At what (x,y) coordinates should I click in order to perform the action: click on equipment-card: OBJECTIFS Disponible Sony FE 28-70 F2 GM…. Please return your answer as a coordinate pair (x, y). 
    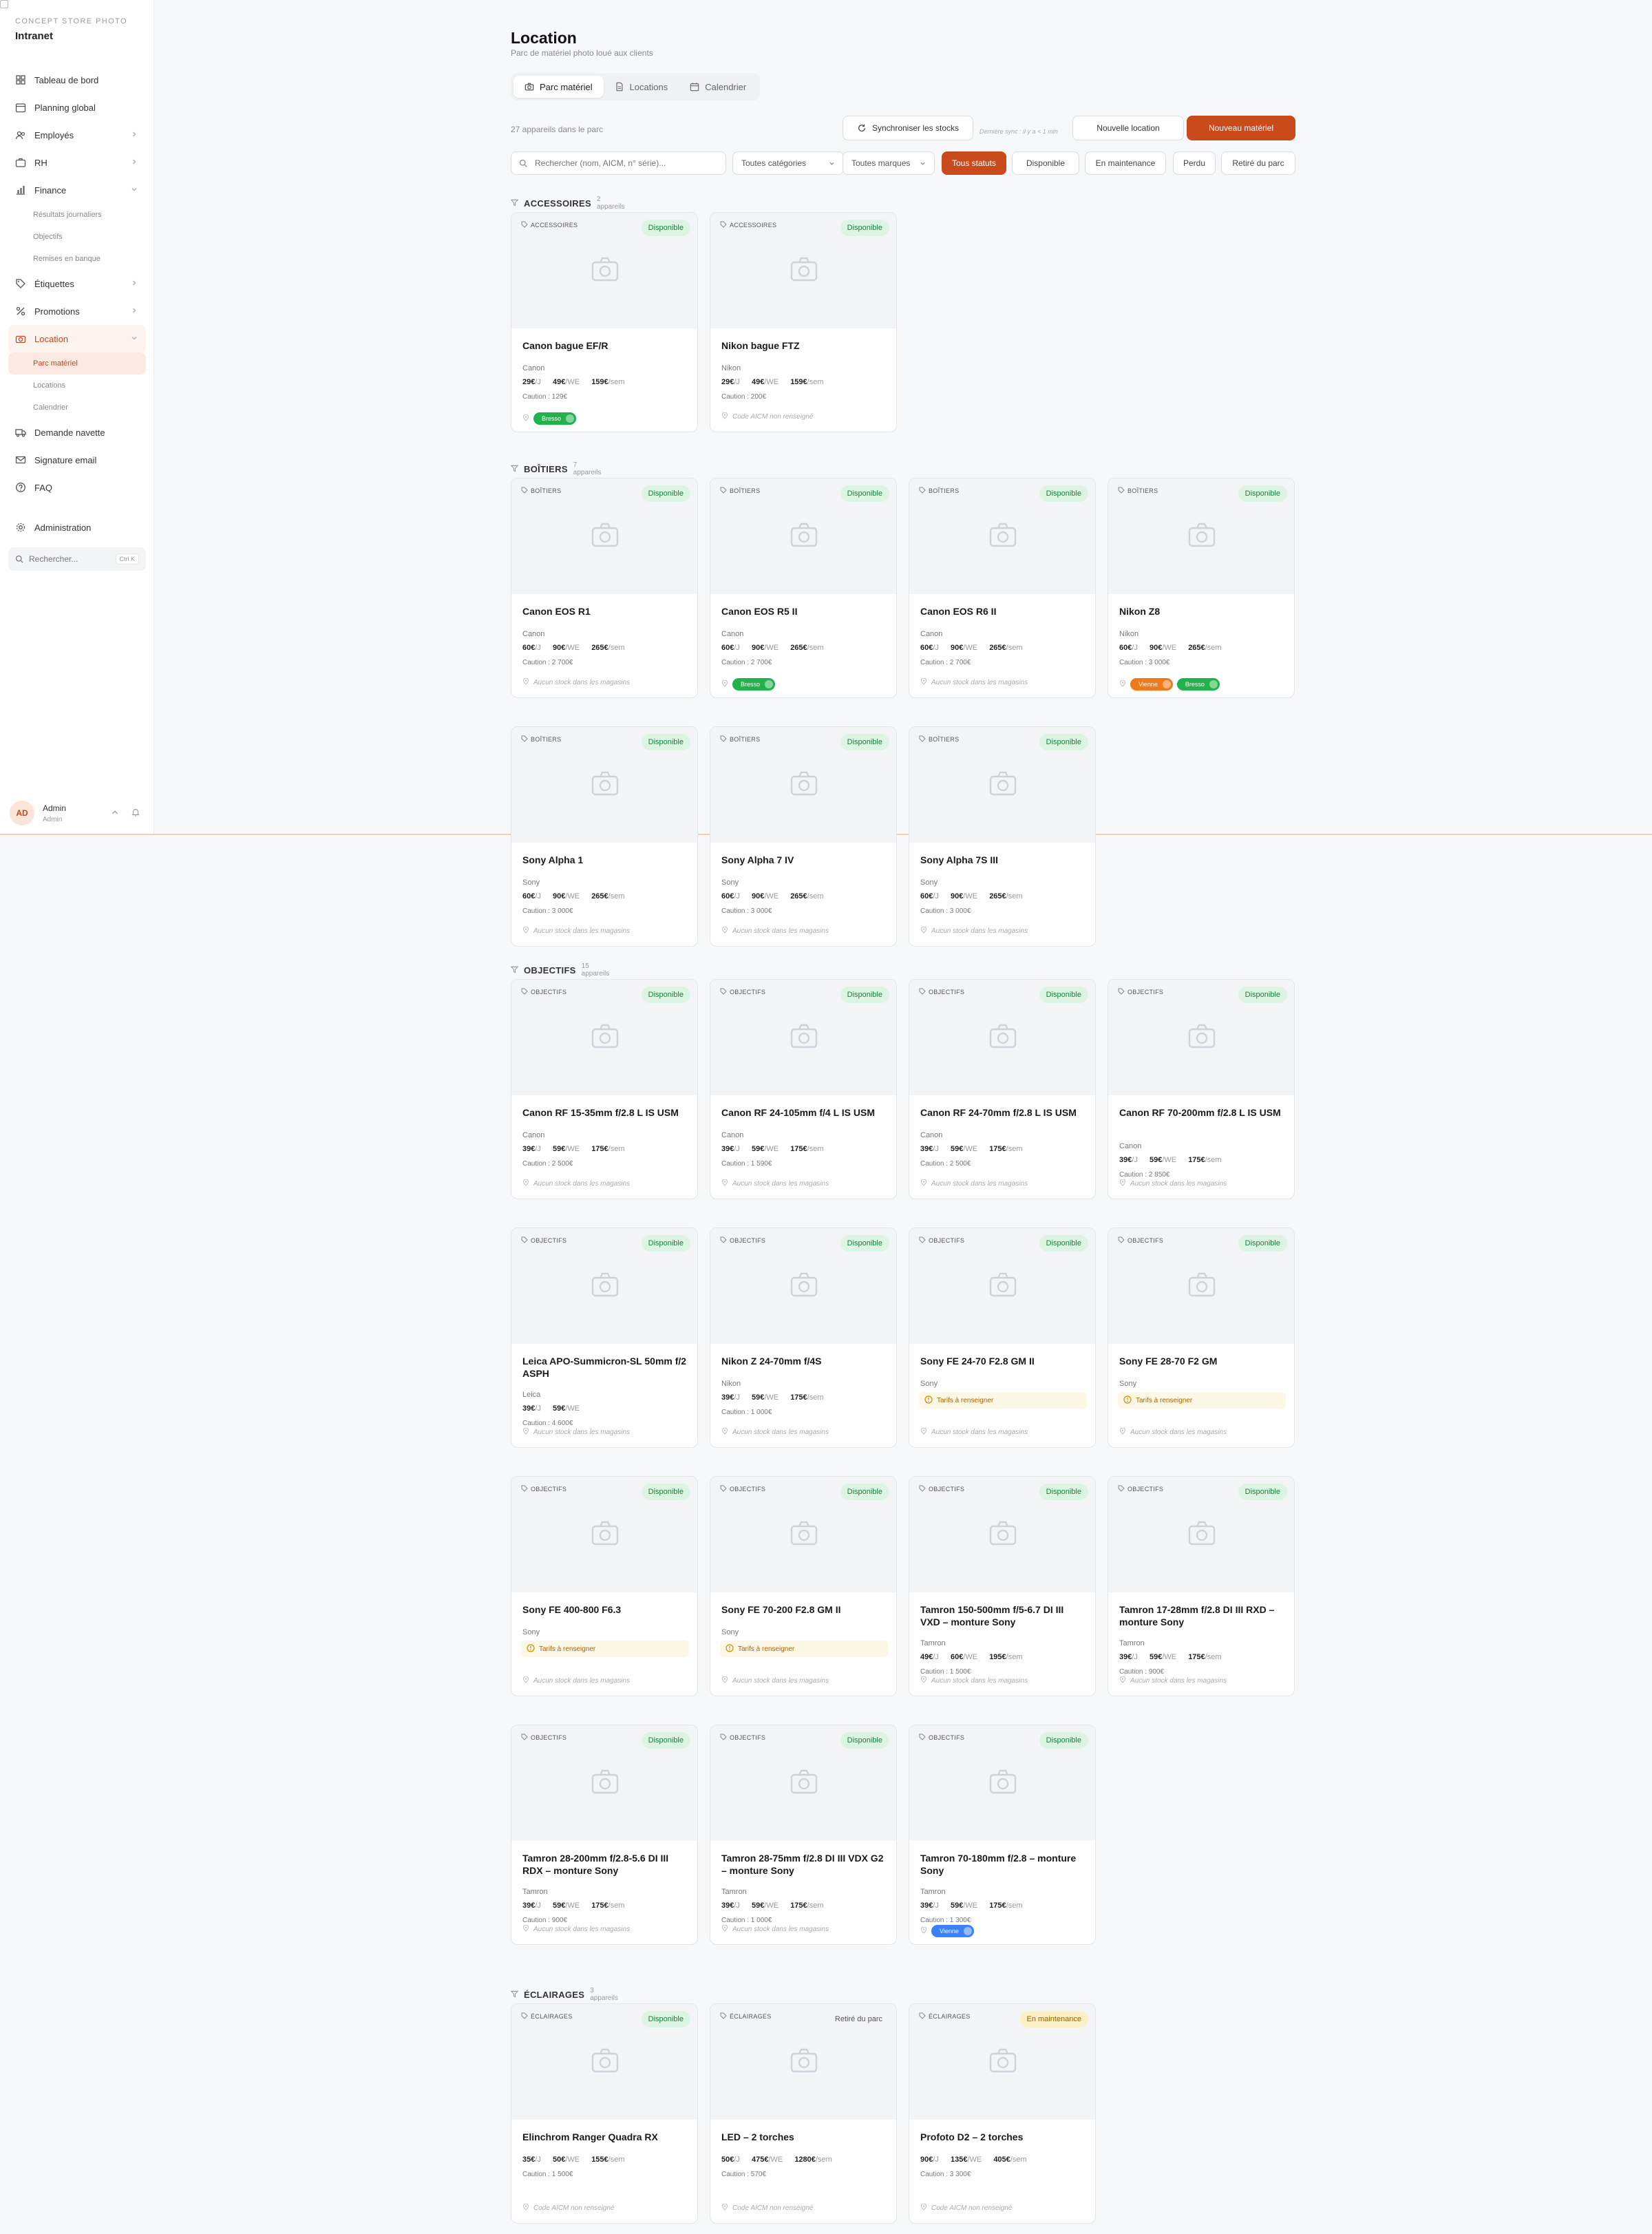
    Looking at the image, I should click on (1201, 1337).